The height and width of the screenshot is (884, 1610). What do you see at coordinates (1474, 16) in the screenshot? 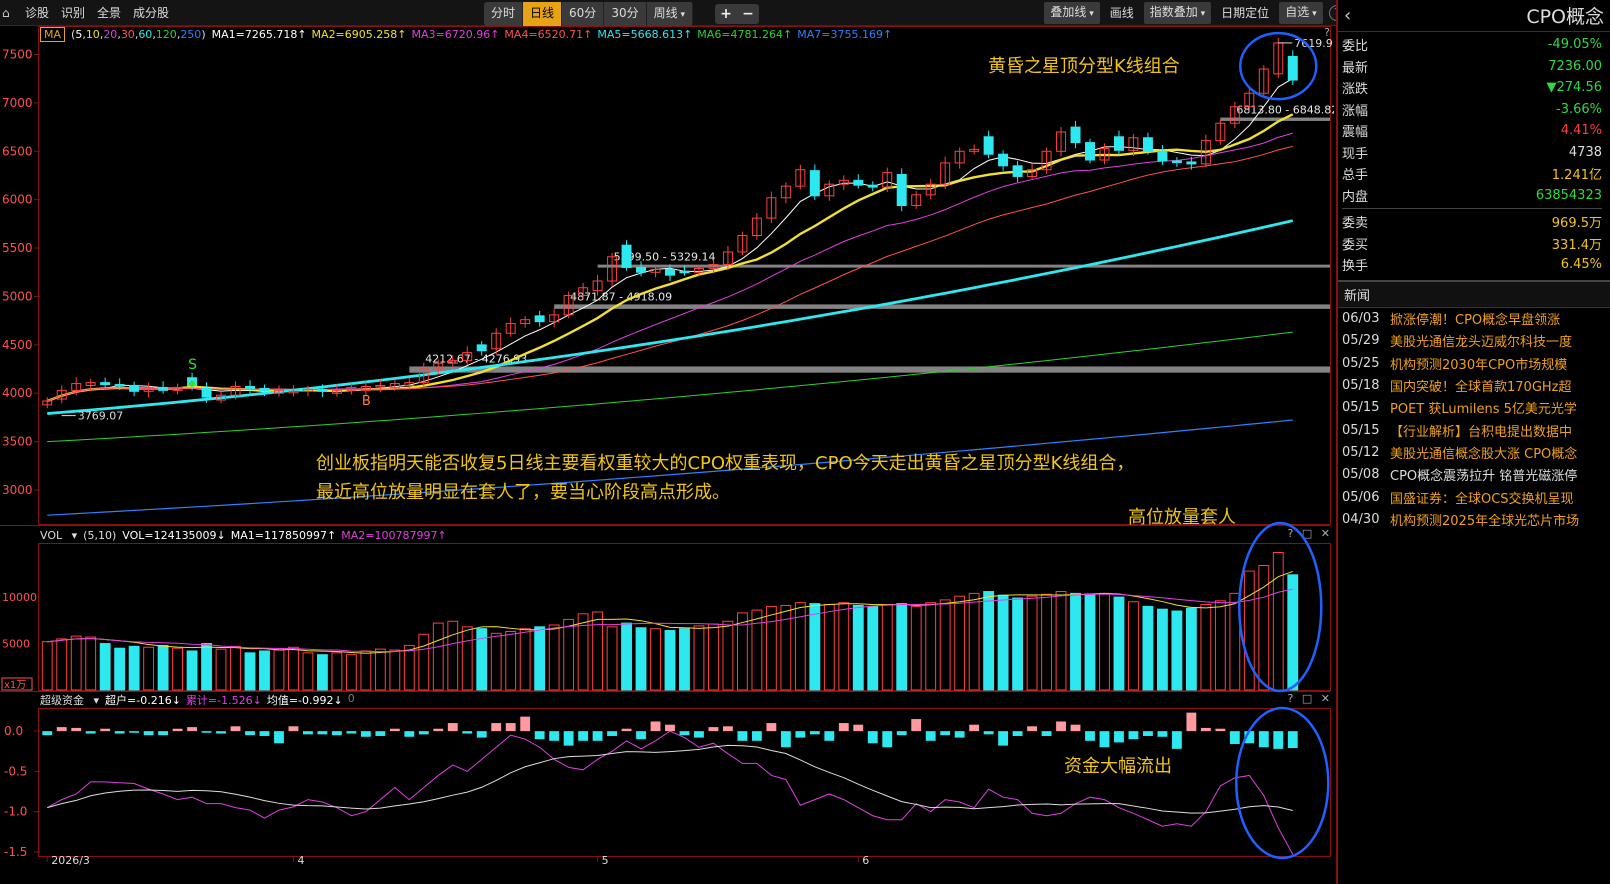
I see `side-header: ‹ CPO概念` at bounding box center [1474, 16].